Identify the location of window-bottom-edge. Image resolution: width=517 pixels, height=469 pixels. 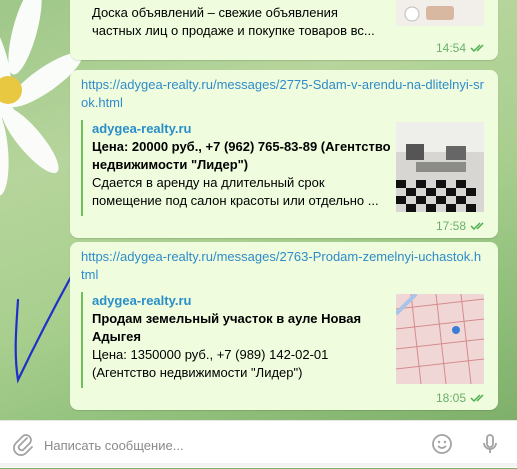
(258, 465).